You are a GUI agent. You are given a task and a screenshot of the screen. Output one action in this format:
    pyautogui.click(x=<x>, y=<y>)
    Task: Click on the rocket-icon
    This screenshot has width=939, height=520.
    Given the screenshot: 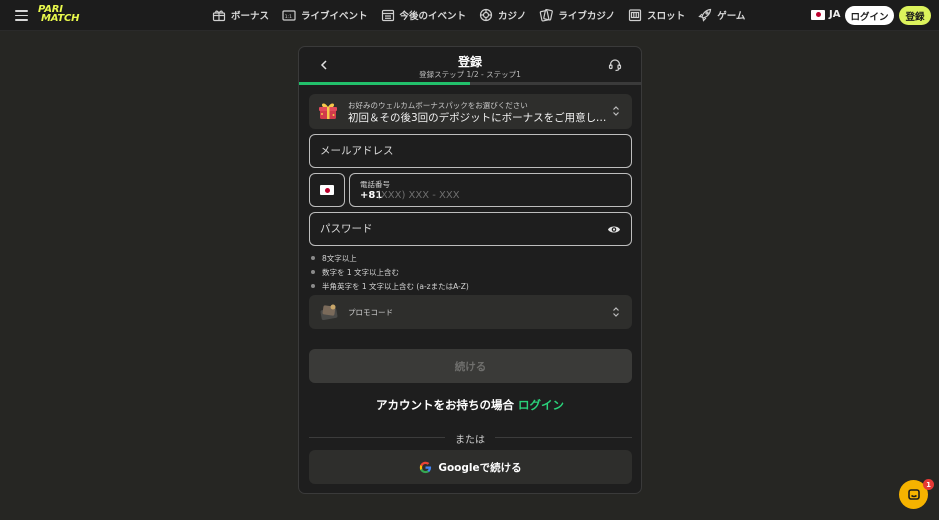 What is the action you would take?
    pyautogui.click(x=705, y=15)
    